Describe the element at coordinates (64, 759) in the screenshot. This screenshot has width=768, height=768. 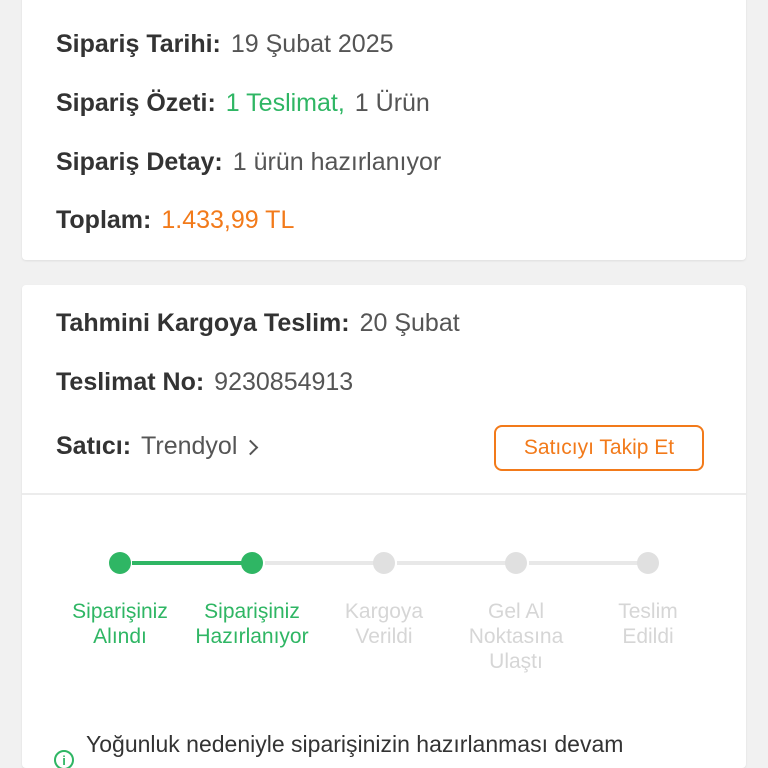
I see `info-icon: i` at that location.